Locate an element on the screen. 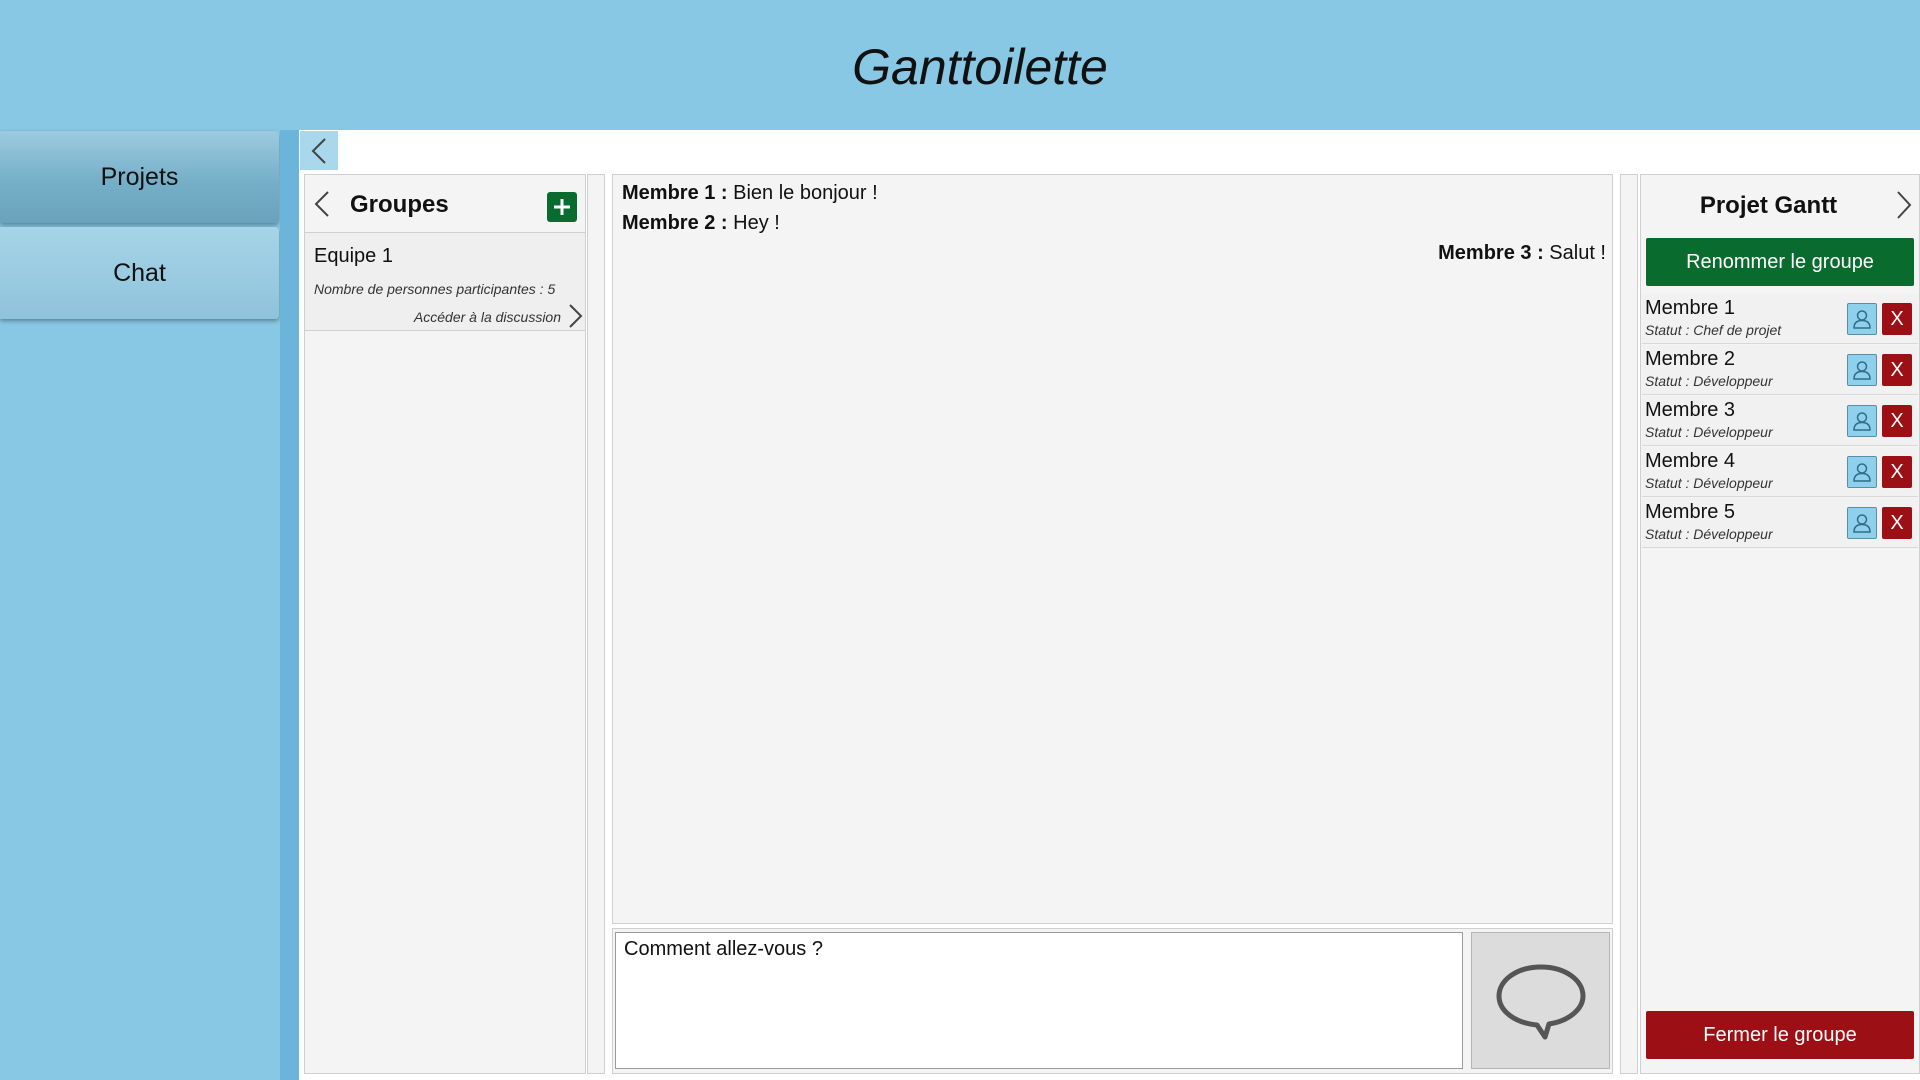  collapse-sidebar-button is located at coordinates (319, 150).